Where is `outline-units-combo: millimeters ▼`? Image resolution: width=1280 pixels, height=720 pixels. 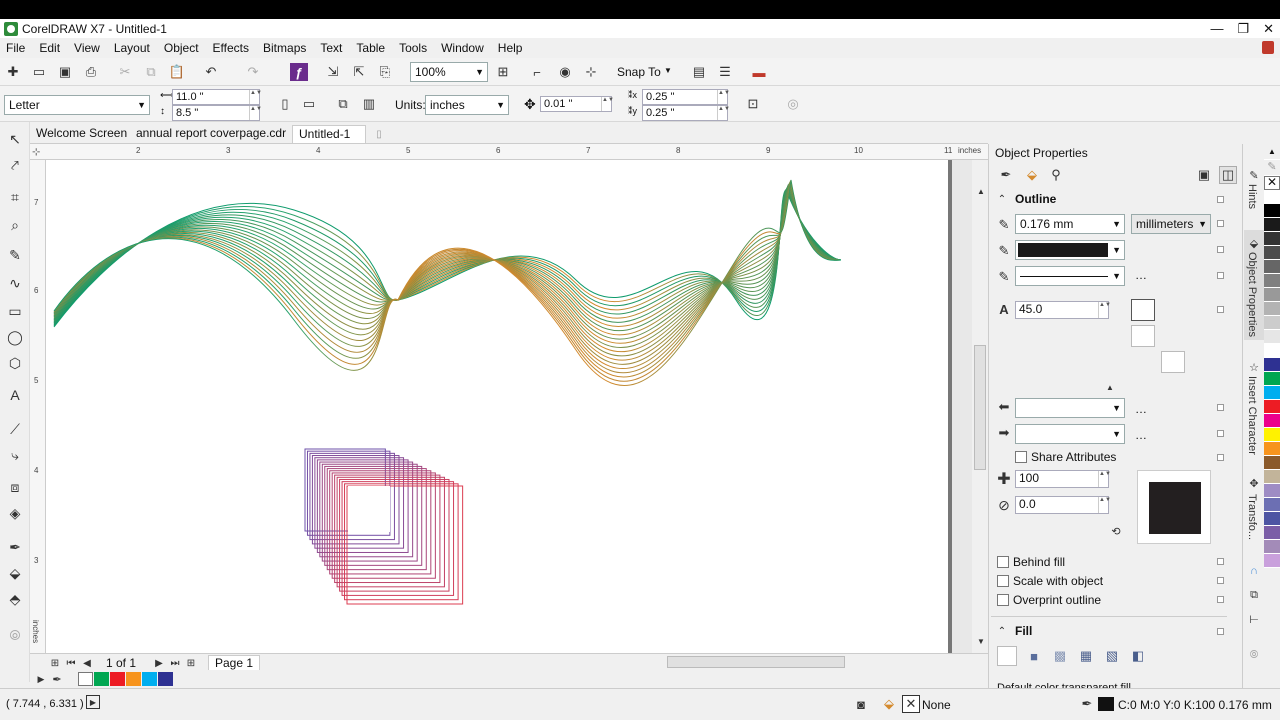 outline-units-combo: millimeters ▼ is located at coordinates (1171, 224).